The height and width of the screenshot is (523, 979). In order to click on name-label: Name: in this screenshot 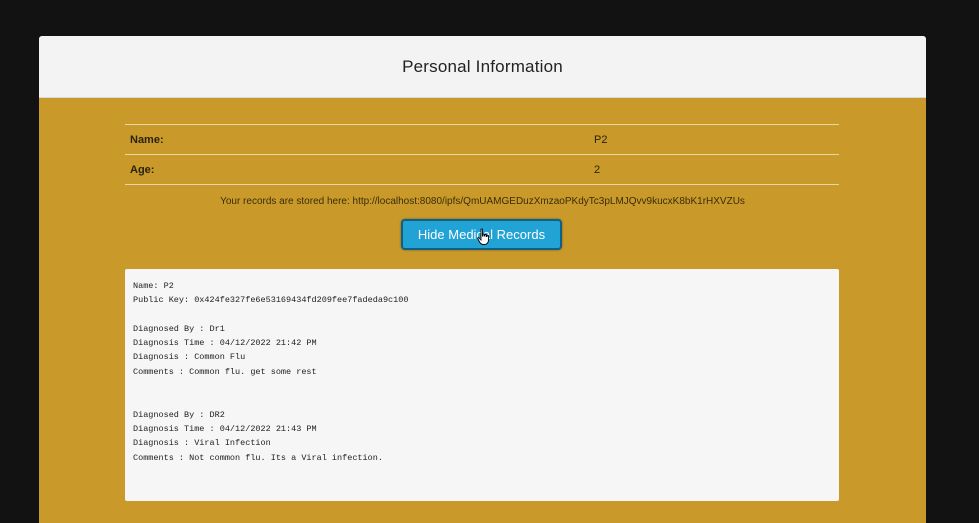, I will do `click(147, 139)`.